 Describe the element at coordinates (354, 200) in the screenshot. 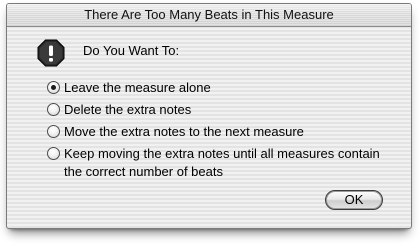

I see `ok-button: OK` at that location.